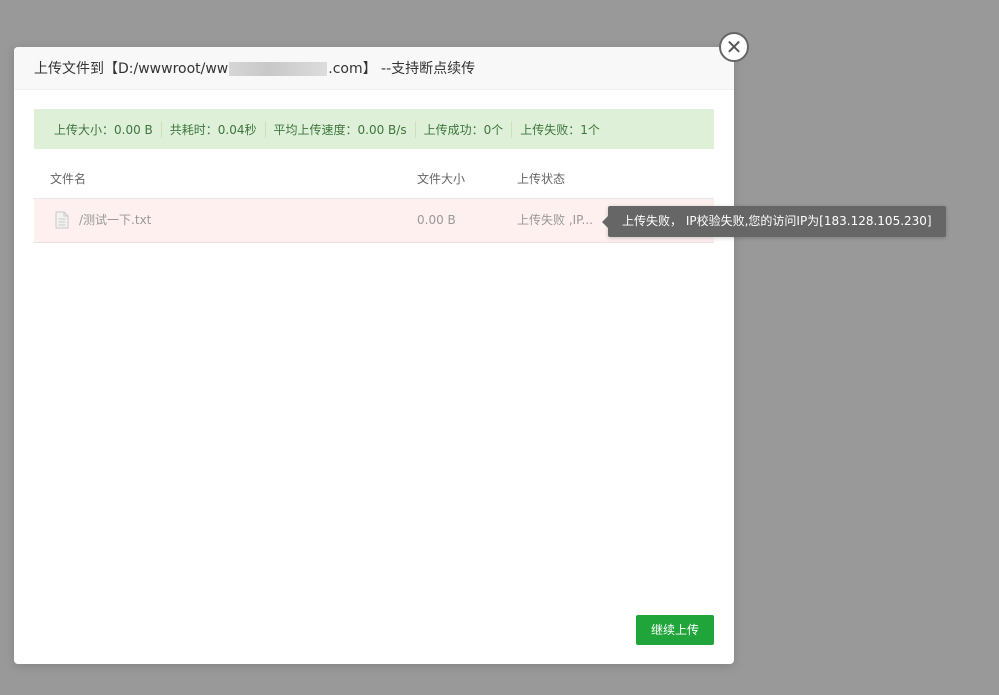 The image size is (999, 695). I want to click on stat-upload-size: 上传大小：0.00 B, so click(108, 129).